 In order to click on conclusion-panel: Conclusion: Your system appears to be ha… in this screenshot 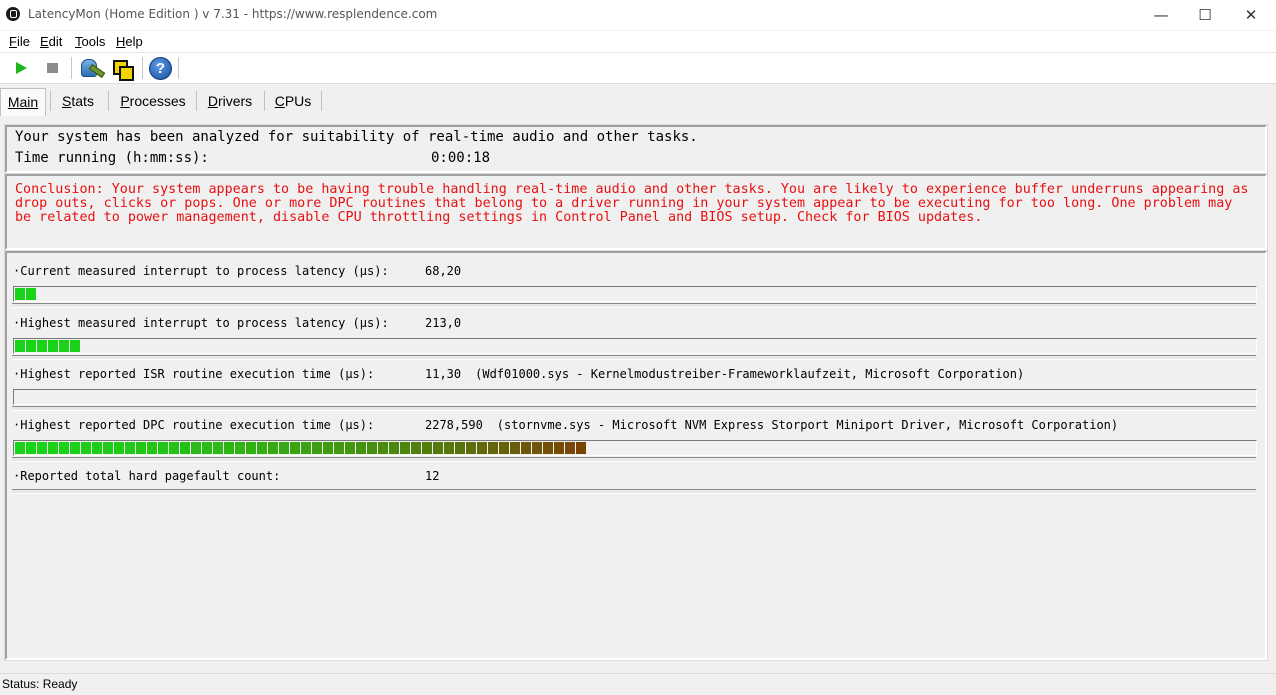, I will do `click(636, 212)`.